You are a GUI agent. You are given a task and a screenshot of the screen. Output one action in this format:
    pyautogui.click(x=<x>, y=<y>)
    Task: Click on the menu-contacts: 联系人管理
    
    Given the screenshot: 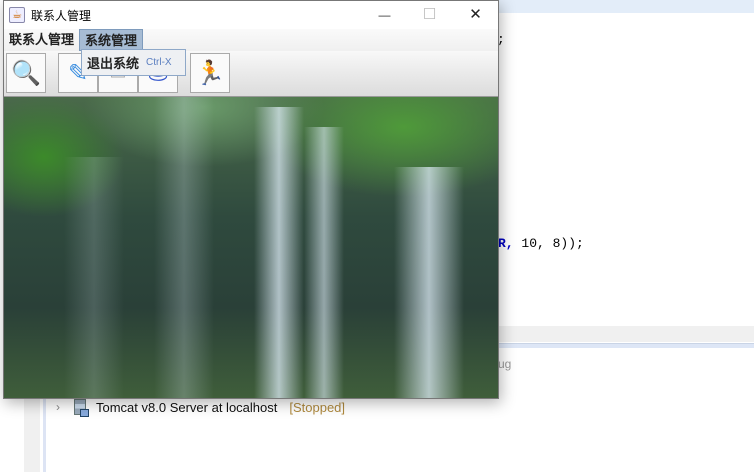 What is the action you would take?
    pyautogui.click(x=41, y=40)
    